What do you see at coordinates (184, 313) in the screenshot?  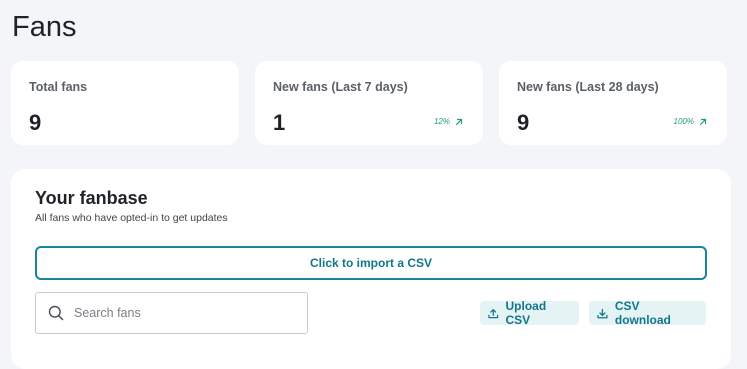 I see `search-fans-input` at bounding box center [184, 313].